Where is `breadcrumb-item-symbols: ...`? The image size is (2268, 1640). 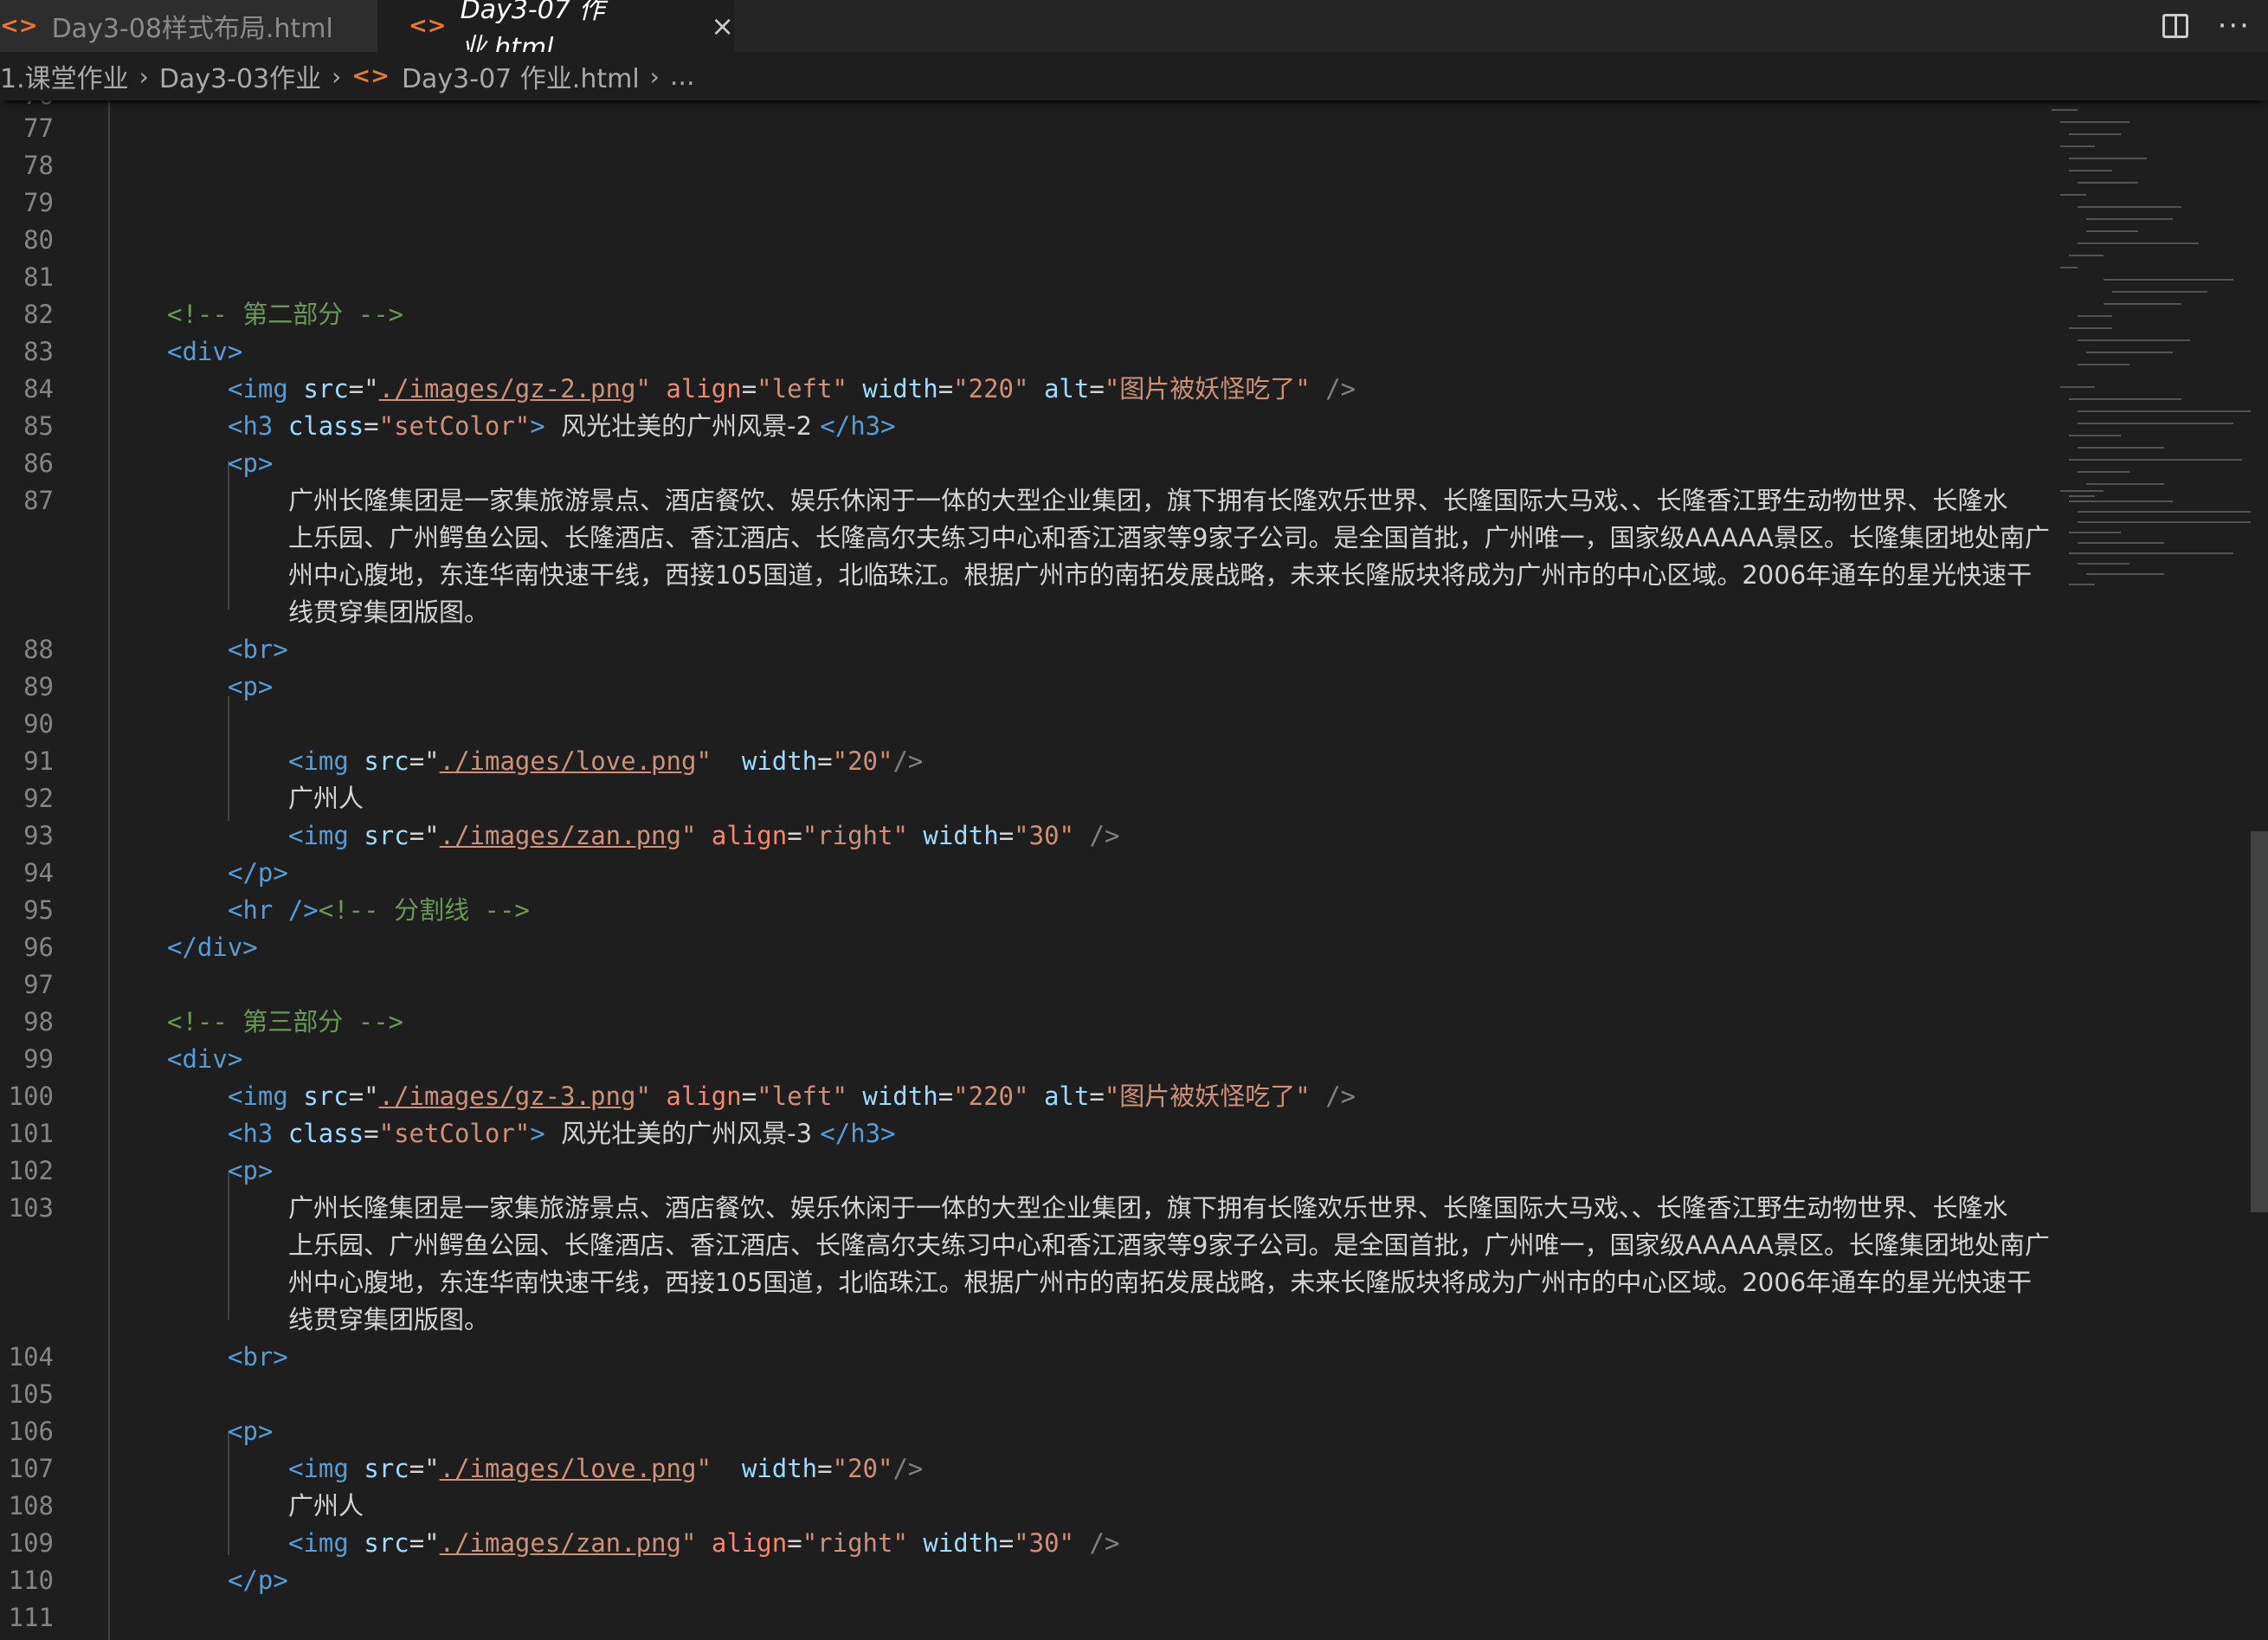 breadcrumb-item-symbols: ... is located at coordinates (682, 76).